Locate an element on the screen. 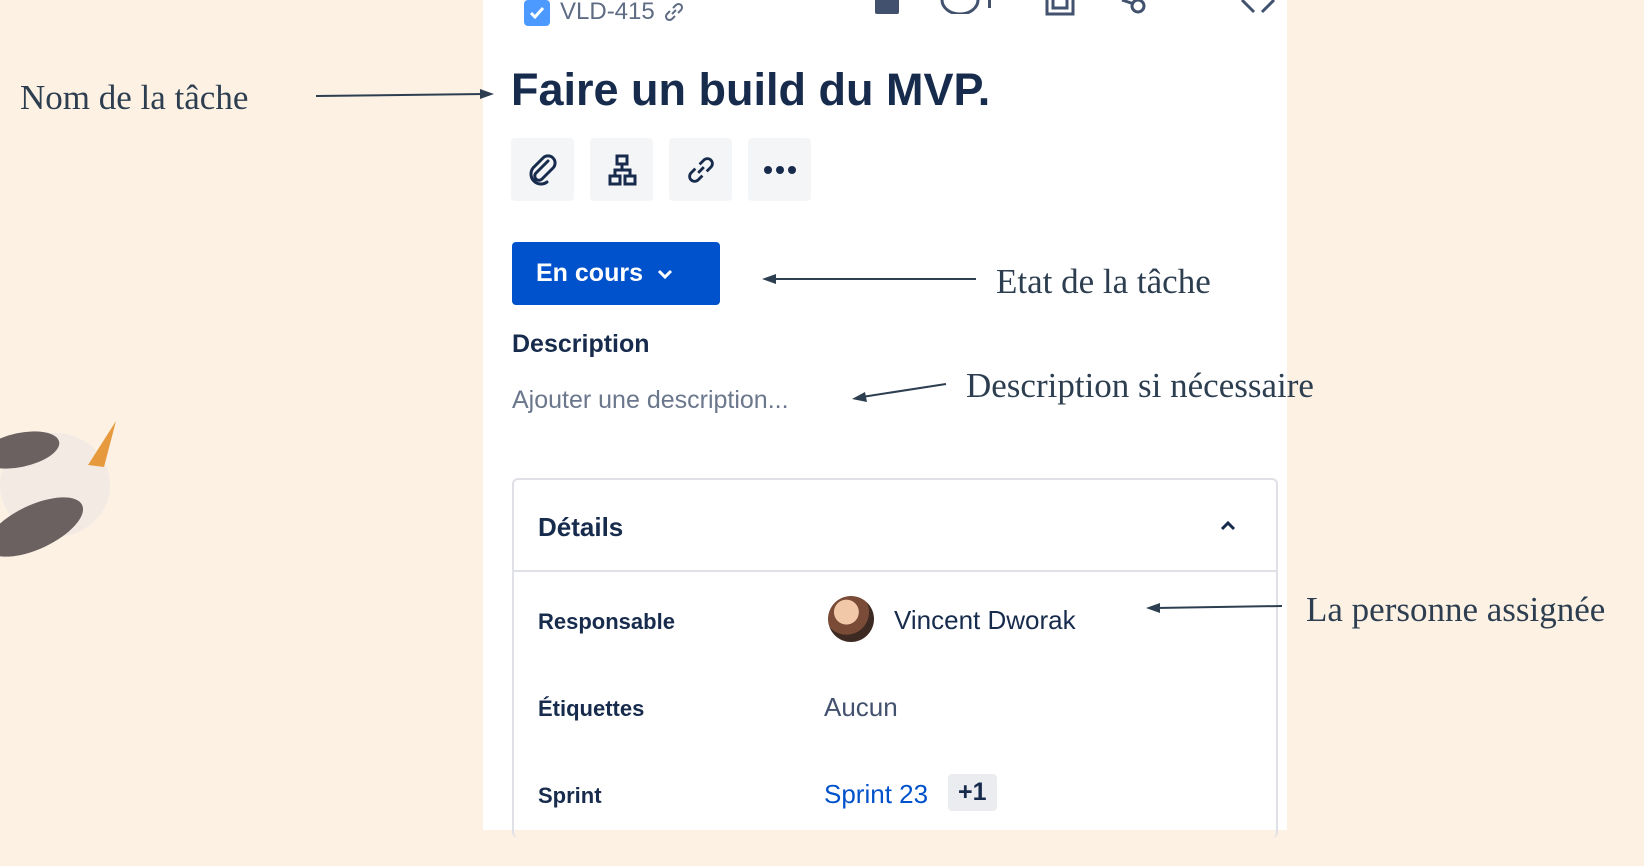 The width and height of the screenshot is (1644, 866). issue-type-icon is located at coordinates (537, 13).